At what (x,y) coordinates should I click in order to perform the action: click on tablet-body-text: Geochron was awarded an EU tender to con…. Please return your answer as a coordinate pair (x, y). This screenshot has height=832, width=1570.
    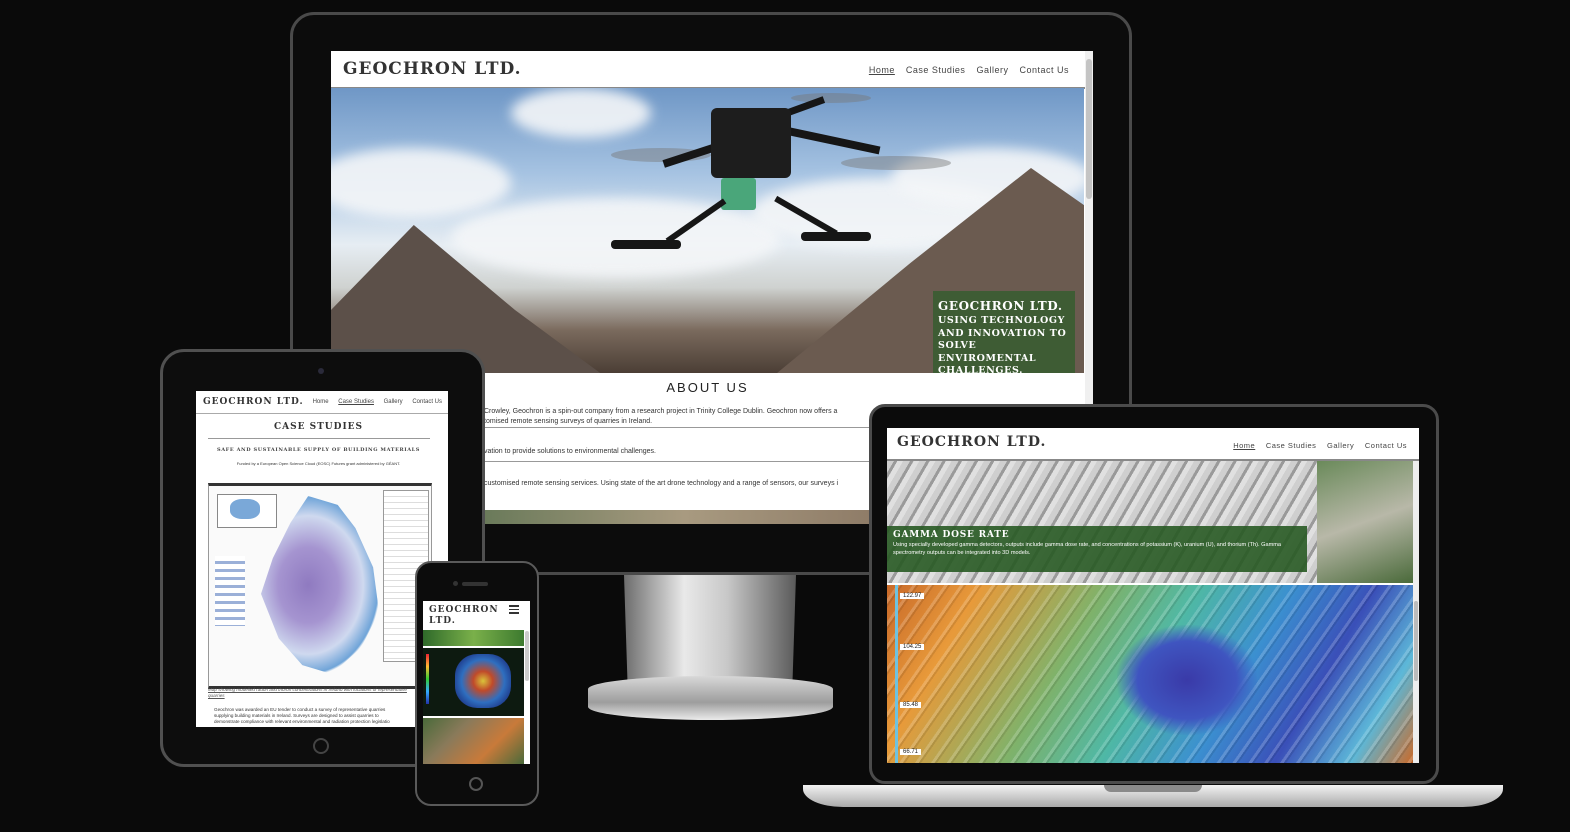
    Looking at the image, I should click on (326, 716).